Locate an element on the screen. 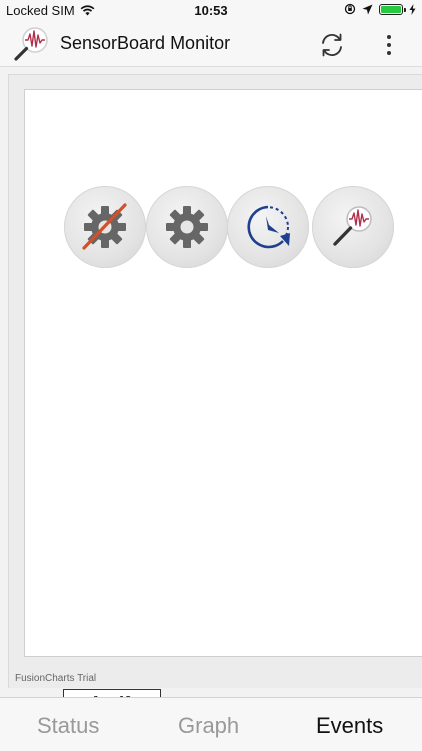  app-title: SensorBoard Monitor is located at coordinates (145, 43).